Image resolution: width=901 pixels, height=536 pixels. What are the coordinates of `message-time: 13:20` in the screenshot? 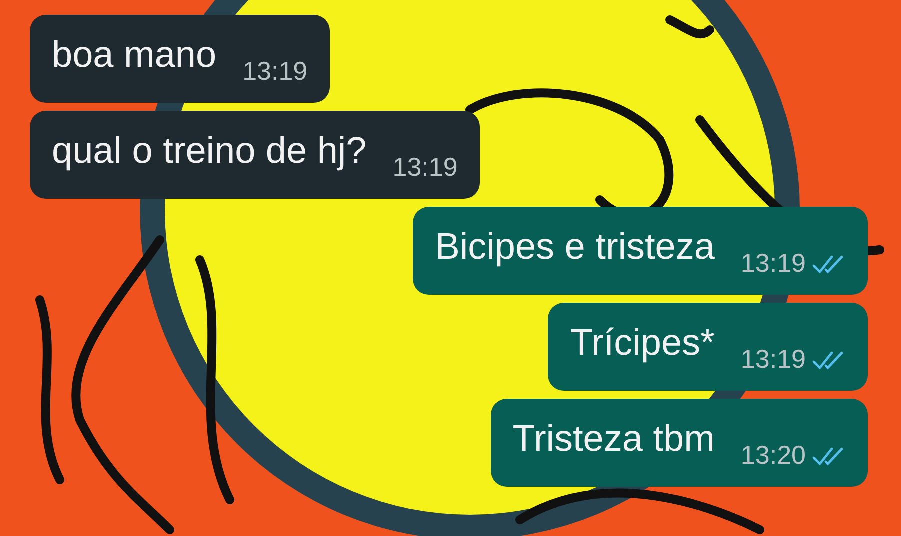 It's located at (773, 455).